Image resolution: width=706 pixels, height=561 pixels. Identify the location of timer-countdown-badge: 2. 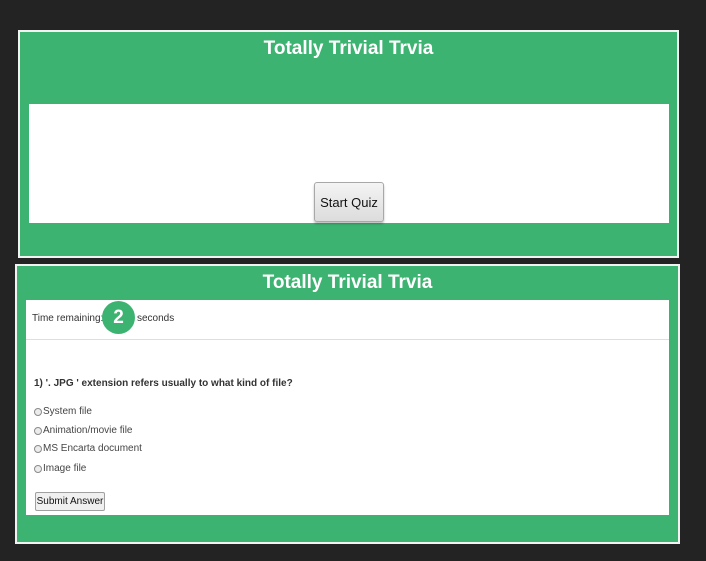
(118, 317).